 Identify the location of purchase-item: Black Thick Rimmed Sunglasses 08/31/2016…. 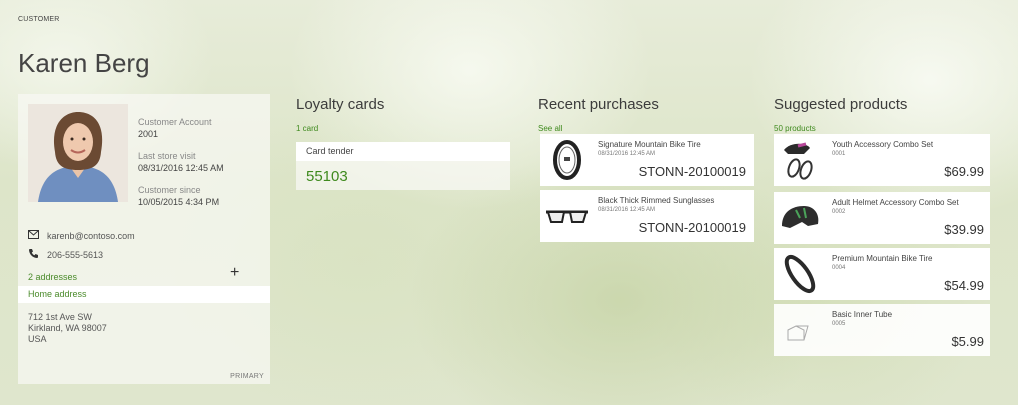
(647, 216).